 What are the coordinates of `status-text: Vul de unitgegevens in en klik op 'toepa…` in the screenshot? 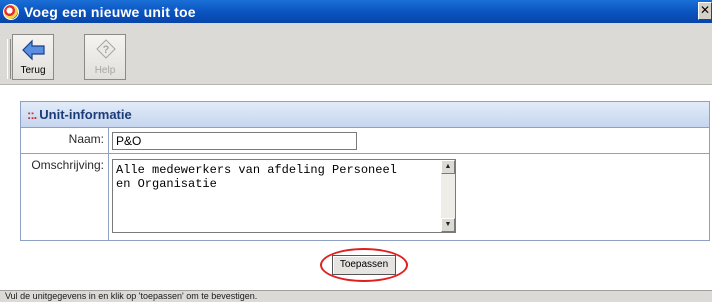 It's located at (131, 296).